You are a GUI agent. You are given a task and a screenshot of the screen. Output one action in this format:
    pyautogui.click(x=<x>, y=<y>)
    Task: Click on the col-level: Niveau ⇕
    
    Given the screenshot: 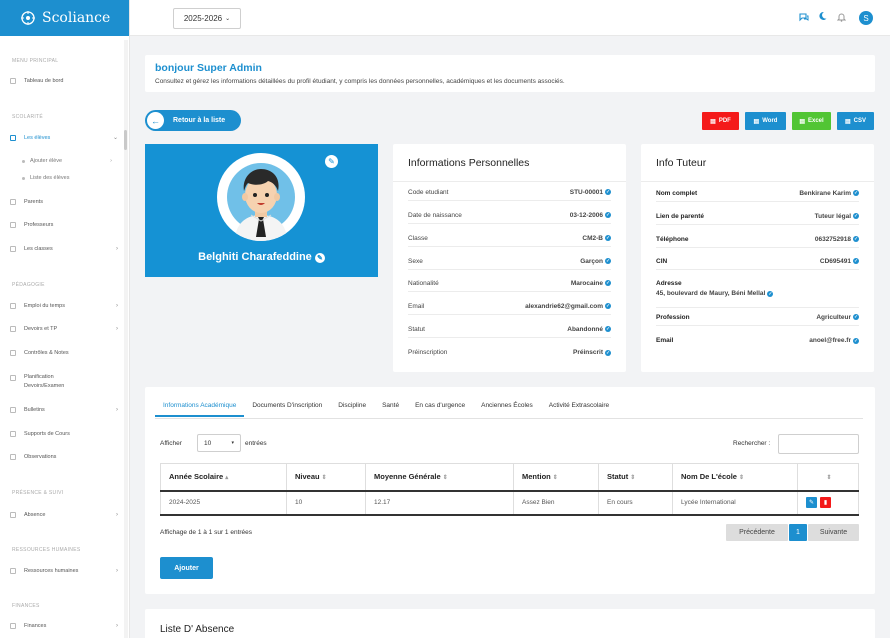 What is the action you would take?
    pyautogui.click(x=326, y=477)
    